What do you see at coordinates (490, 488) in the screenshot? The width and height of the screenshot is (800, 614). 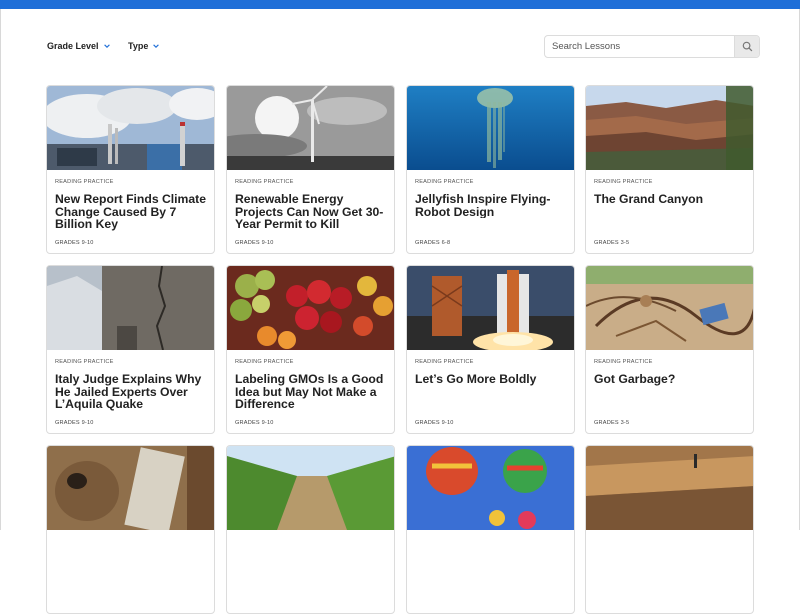 I see `lesson-image-hot-air-balloons` at bounding box center [490, 488].